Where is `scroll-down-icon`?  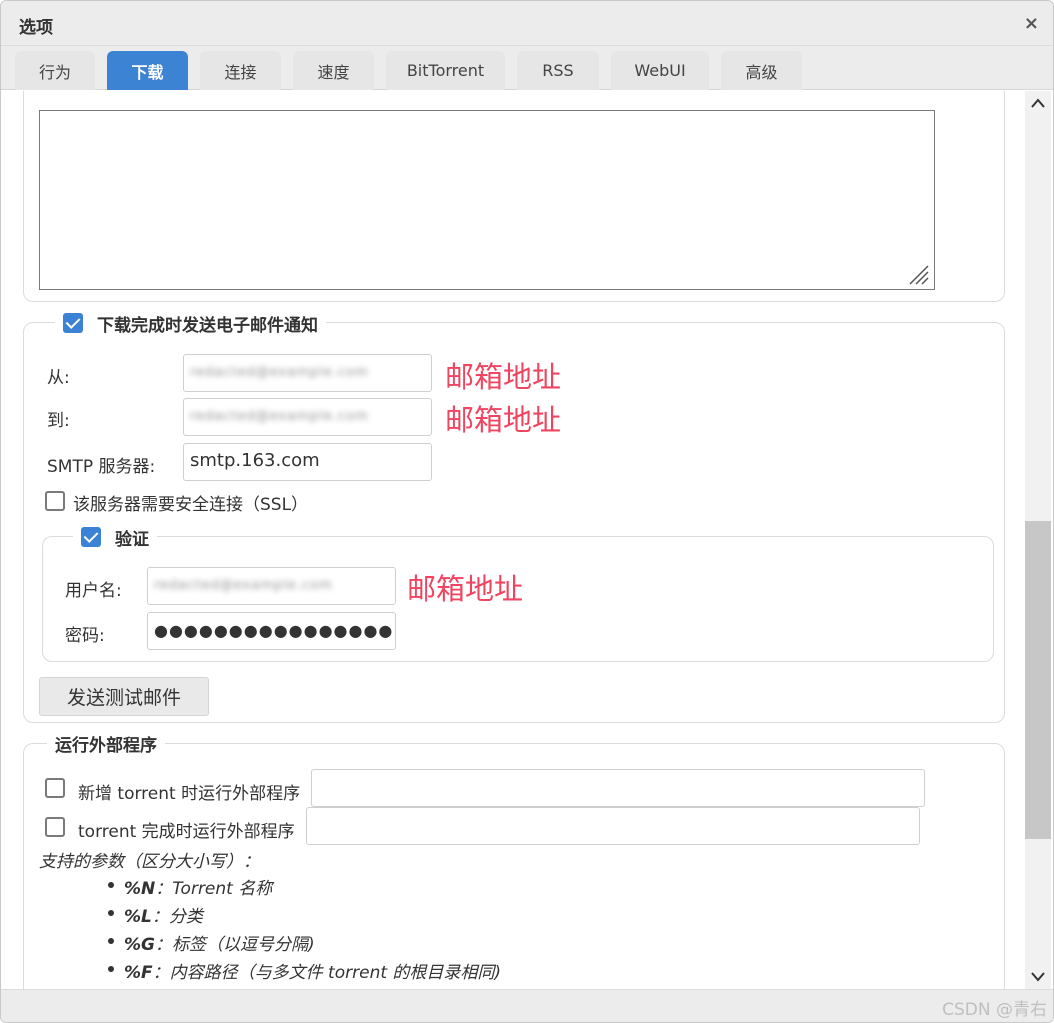
scroll-down-icon is located at coordinates (1038, 977).